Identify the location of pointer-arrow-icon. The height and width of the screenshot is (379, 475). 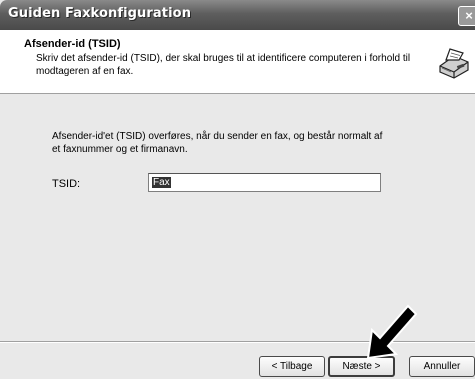
(392, 332).